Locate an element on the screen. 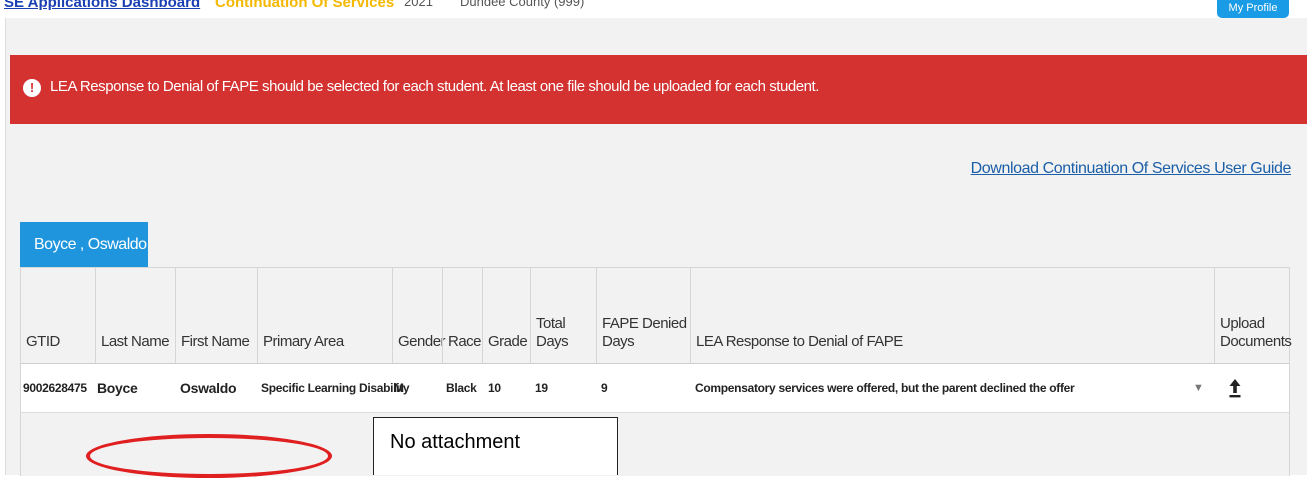 The width and height of the screenshot is (1307, 478). cell-gtid: 9002628475 is located at coordinates (55, 388).